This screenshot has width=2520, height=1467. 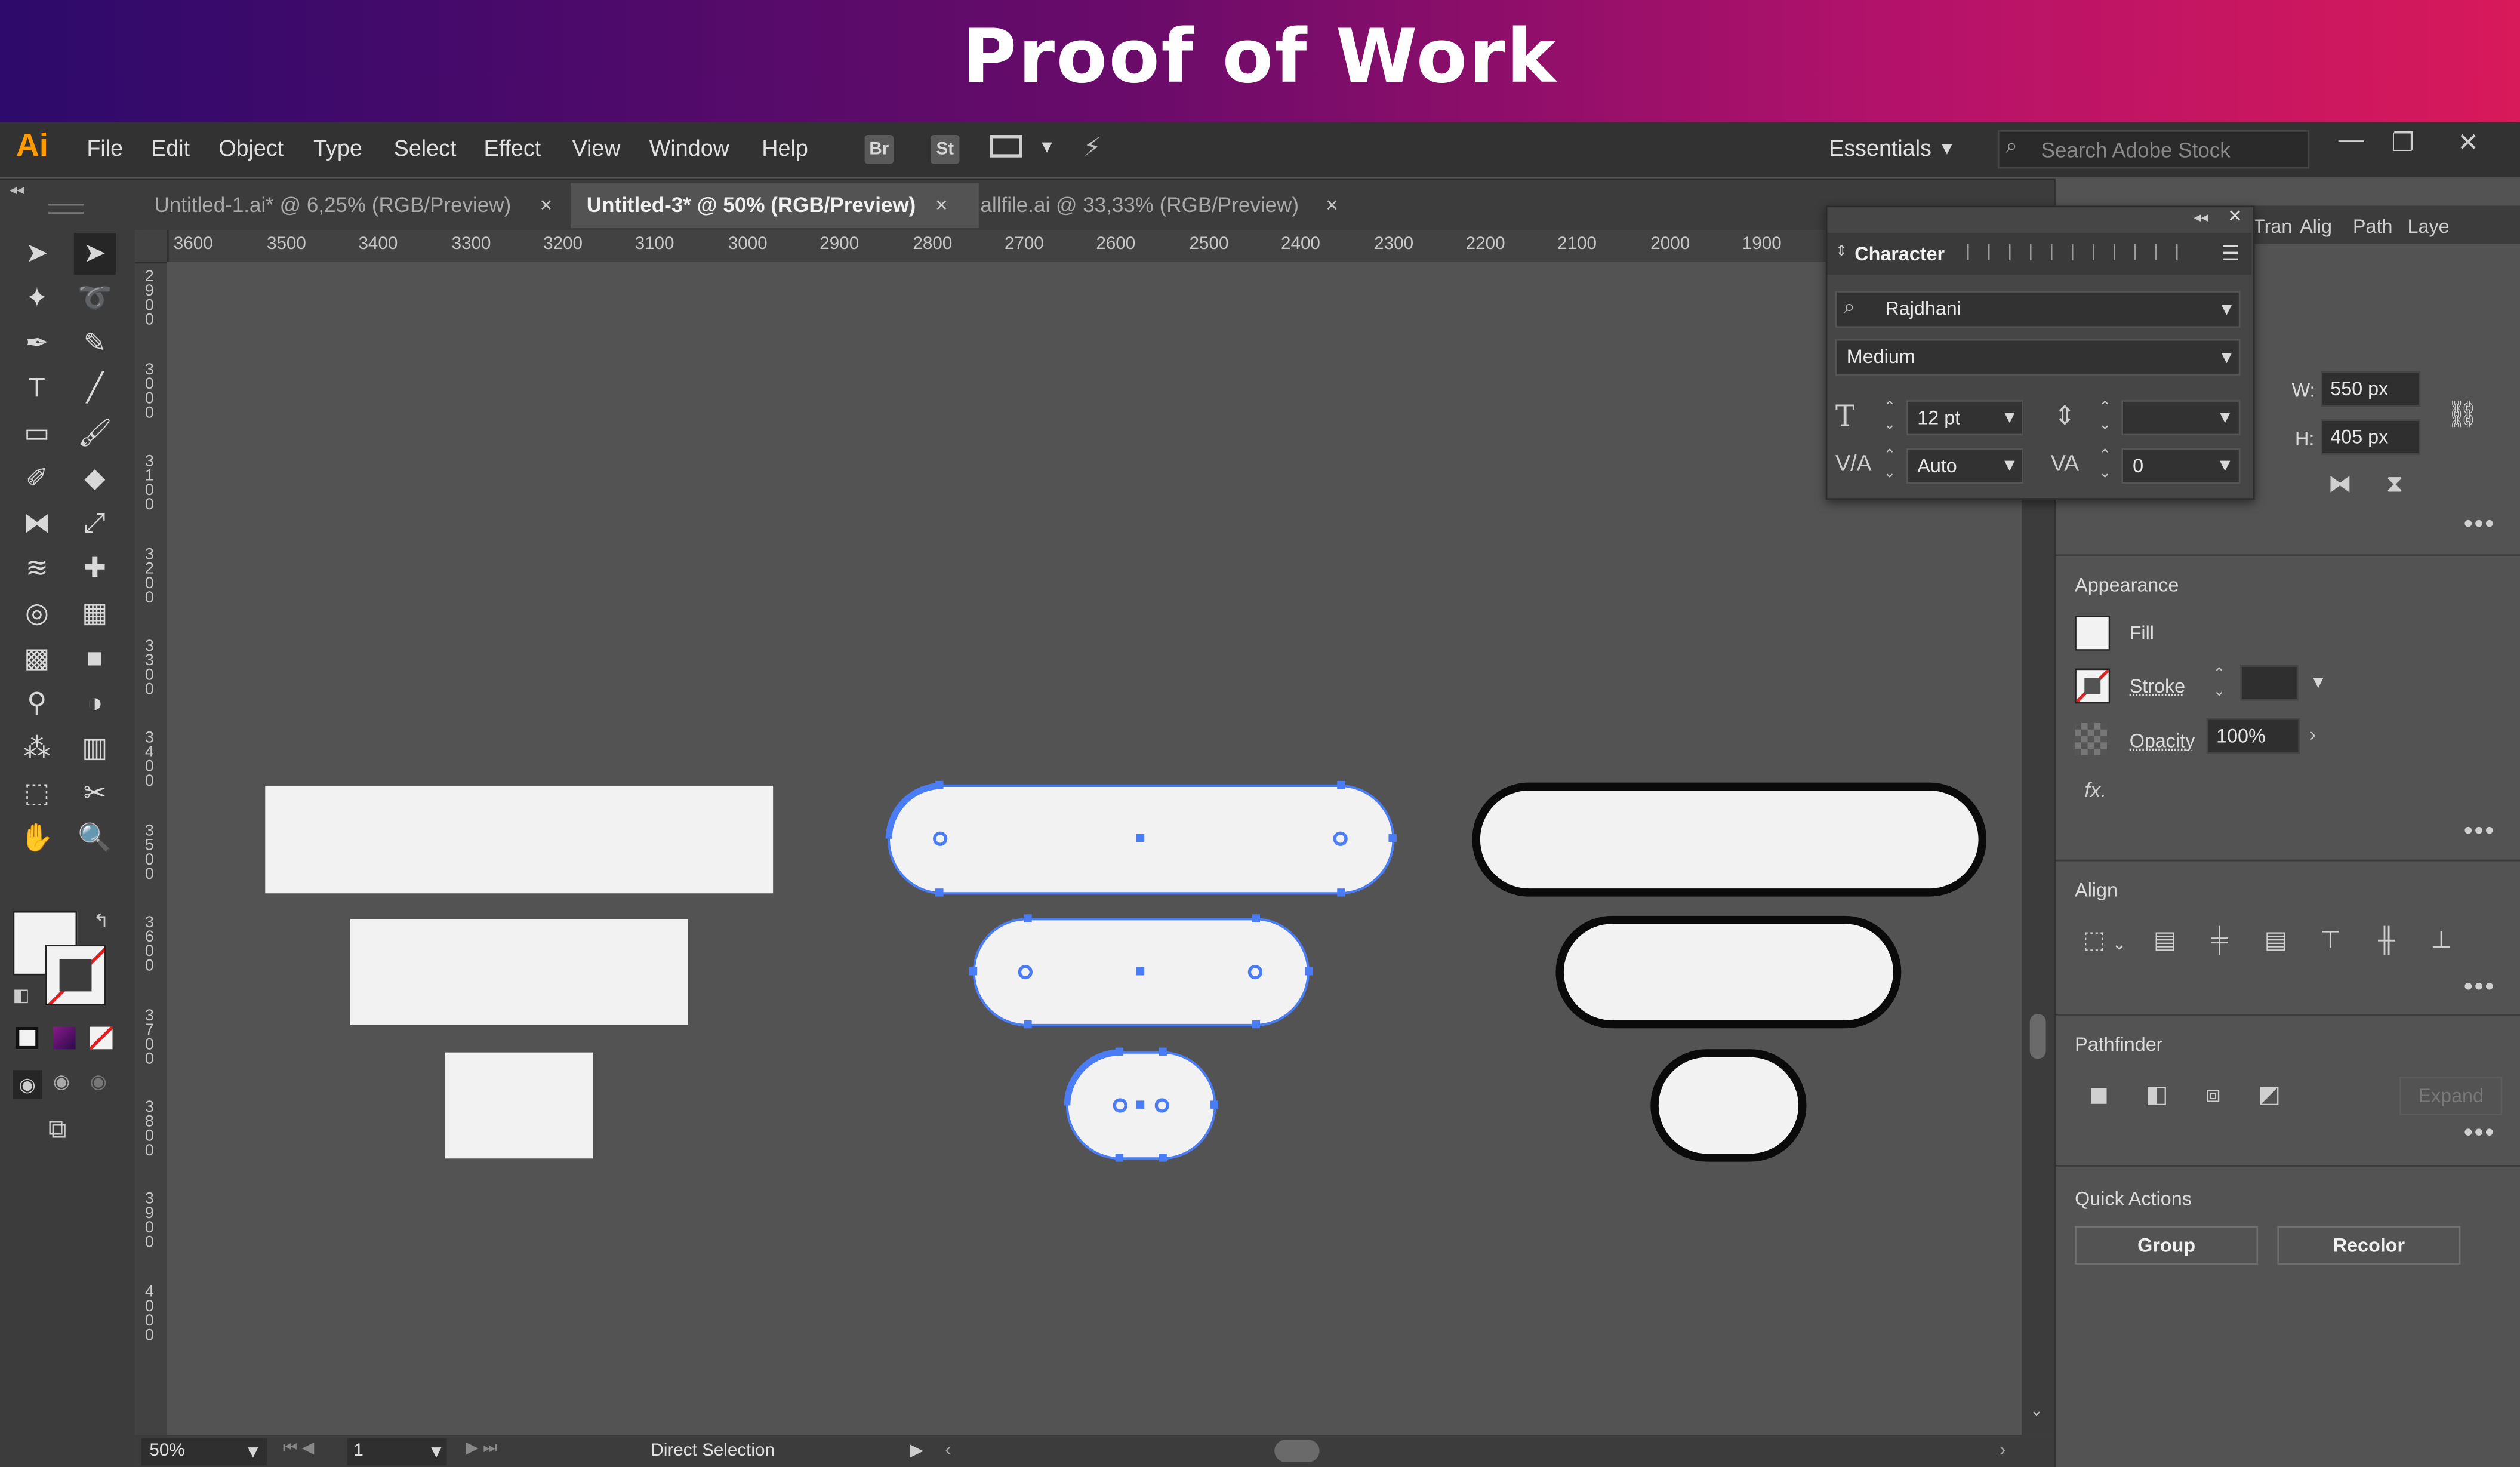 I want to click on align-top-icon: ⊤, so click(x=2330, y=942).